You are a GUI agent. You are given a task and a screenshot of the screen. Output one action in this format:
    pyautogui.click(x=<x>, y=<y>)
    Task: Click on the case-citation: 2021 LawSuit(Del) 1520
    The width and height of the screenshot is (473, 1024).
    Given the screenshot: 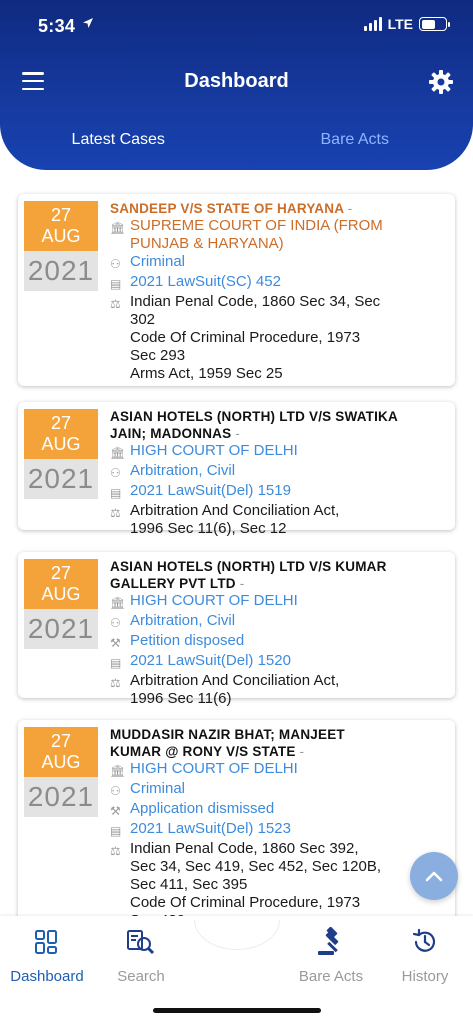 What is the action you would take?
    pyautogui.click(x=287, y=661)
    